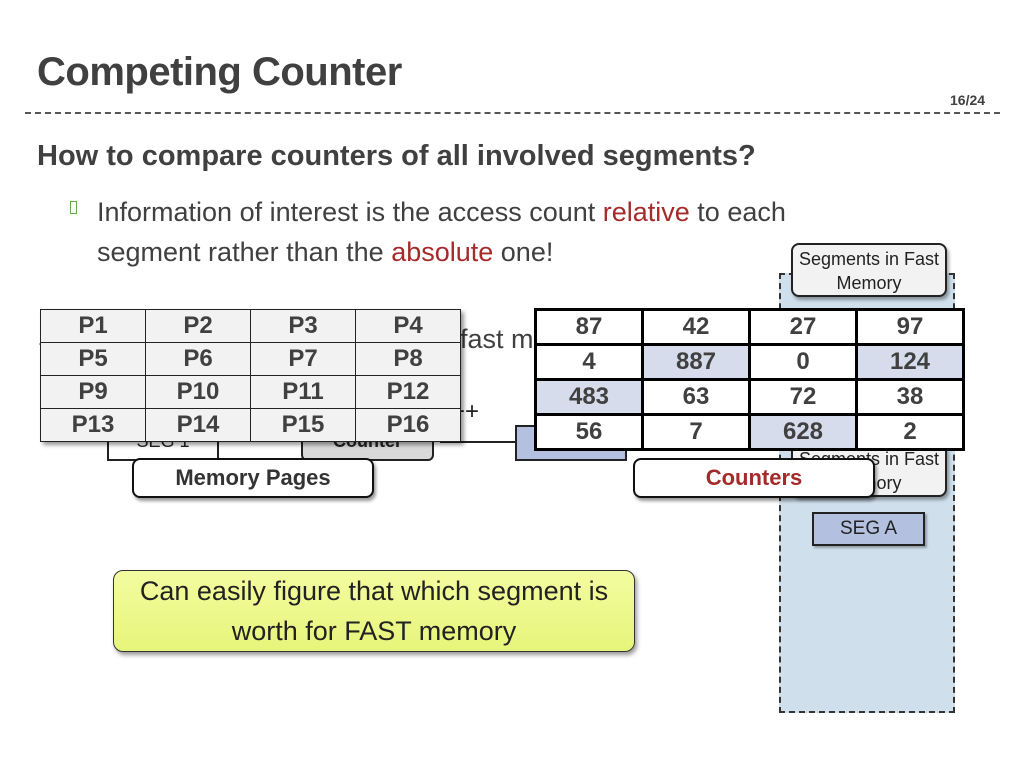  Describe the element at coordinates (198, 326) in the screenshot. I see `page-cell: P2` at that location.